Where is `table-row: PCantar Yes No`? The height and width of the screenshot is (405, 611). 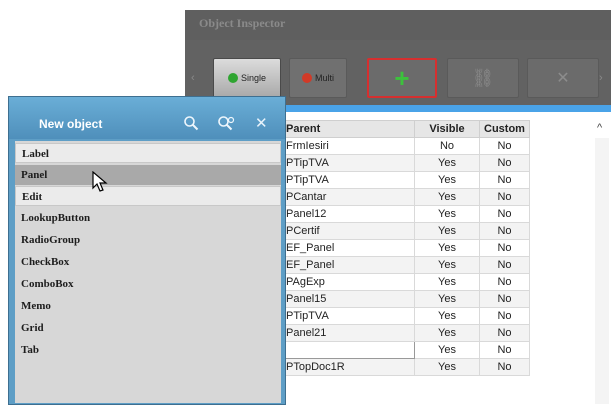 table-row: PCantar Yes No is located at coordinates (405, 197).